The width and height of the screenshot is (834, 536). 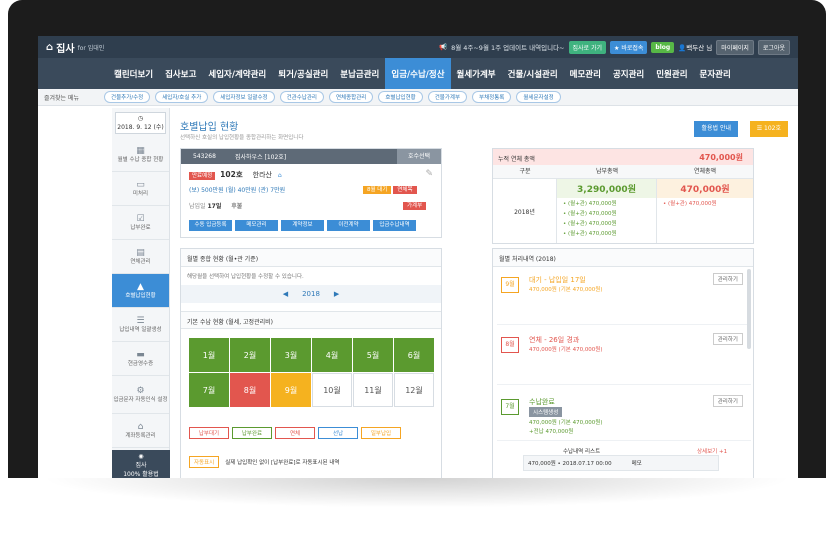 What do you see at coordinates (140, 431) in the screenshot?
I see `sidebar-item: ⌂ 계좌등록관리` at bounding box center [140, 431].